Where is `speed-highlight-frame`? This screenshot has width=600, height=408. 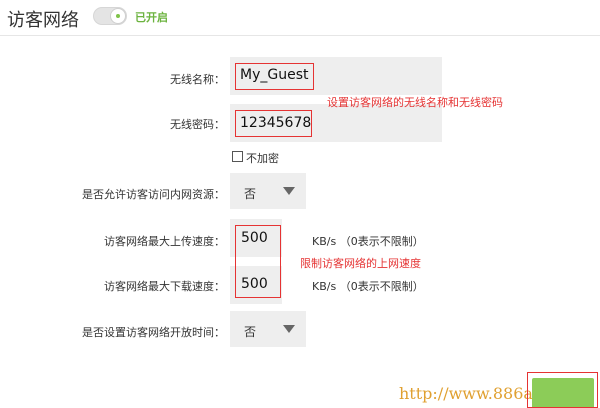
speed-highlight-frame is located at coordinates (258, 261).